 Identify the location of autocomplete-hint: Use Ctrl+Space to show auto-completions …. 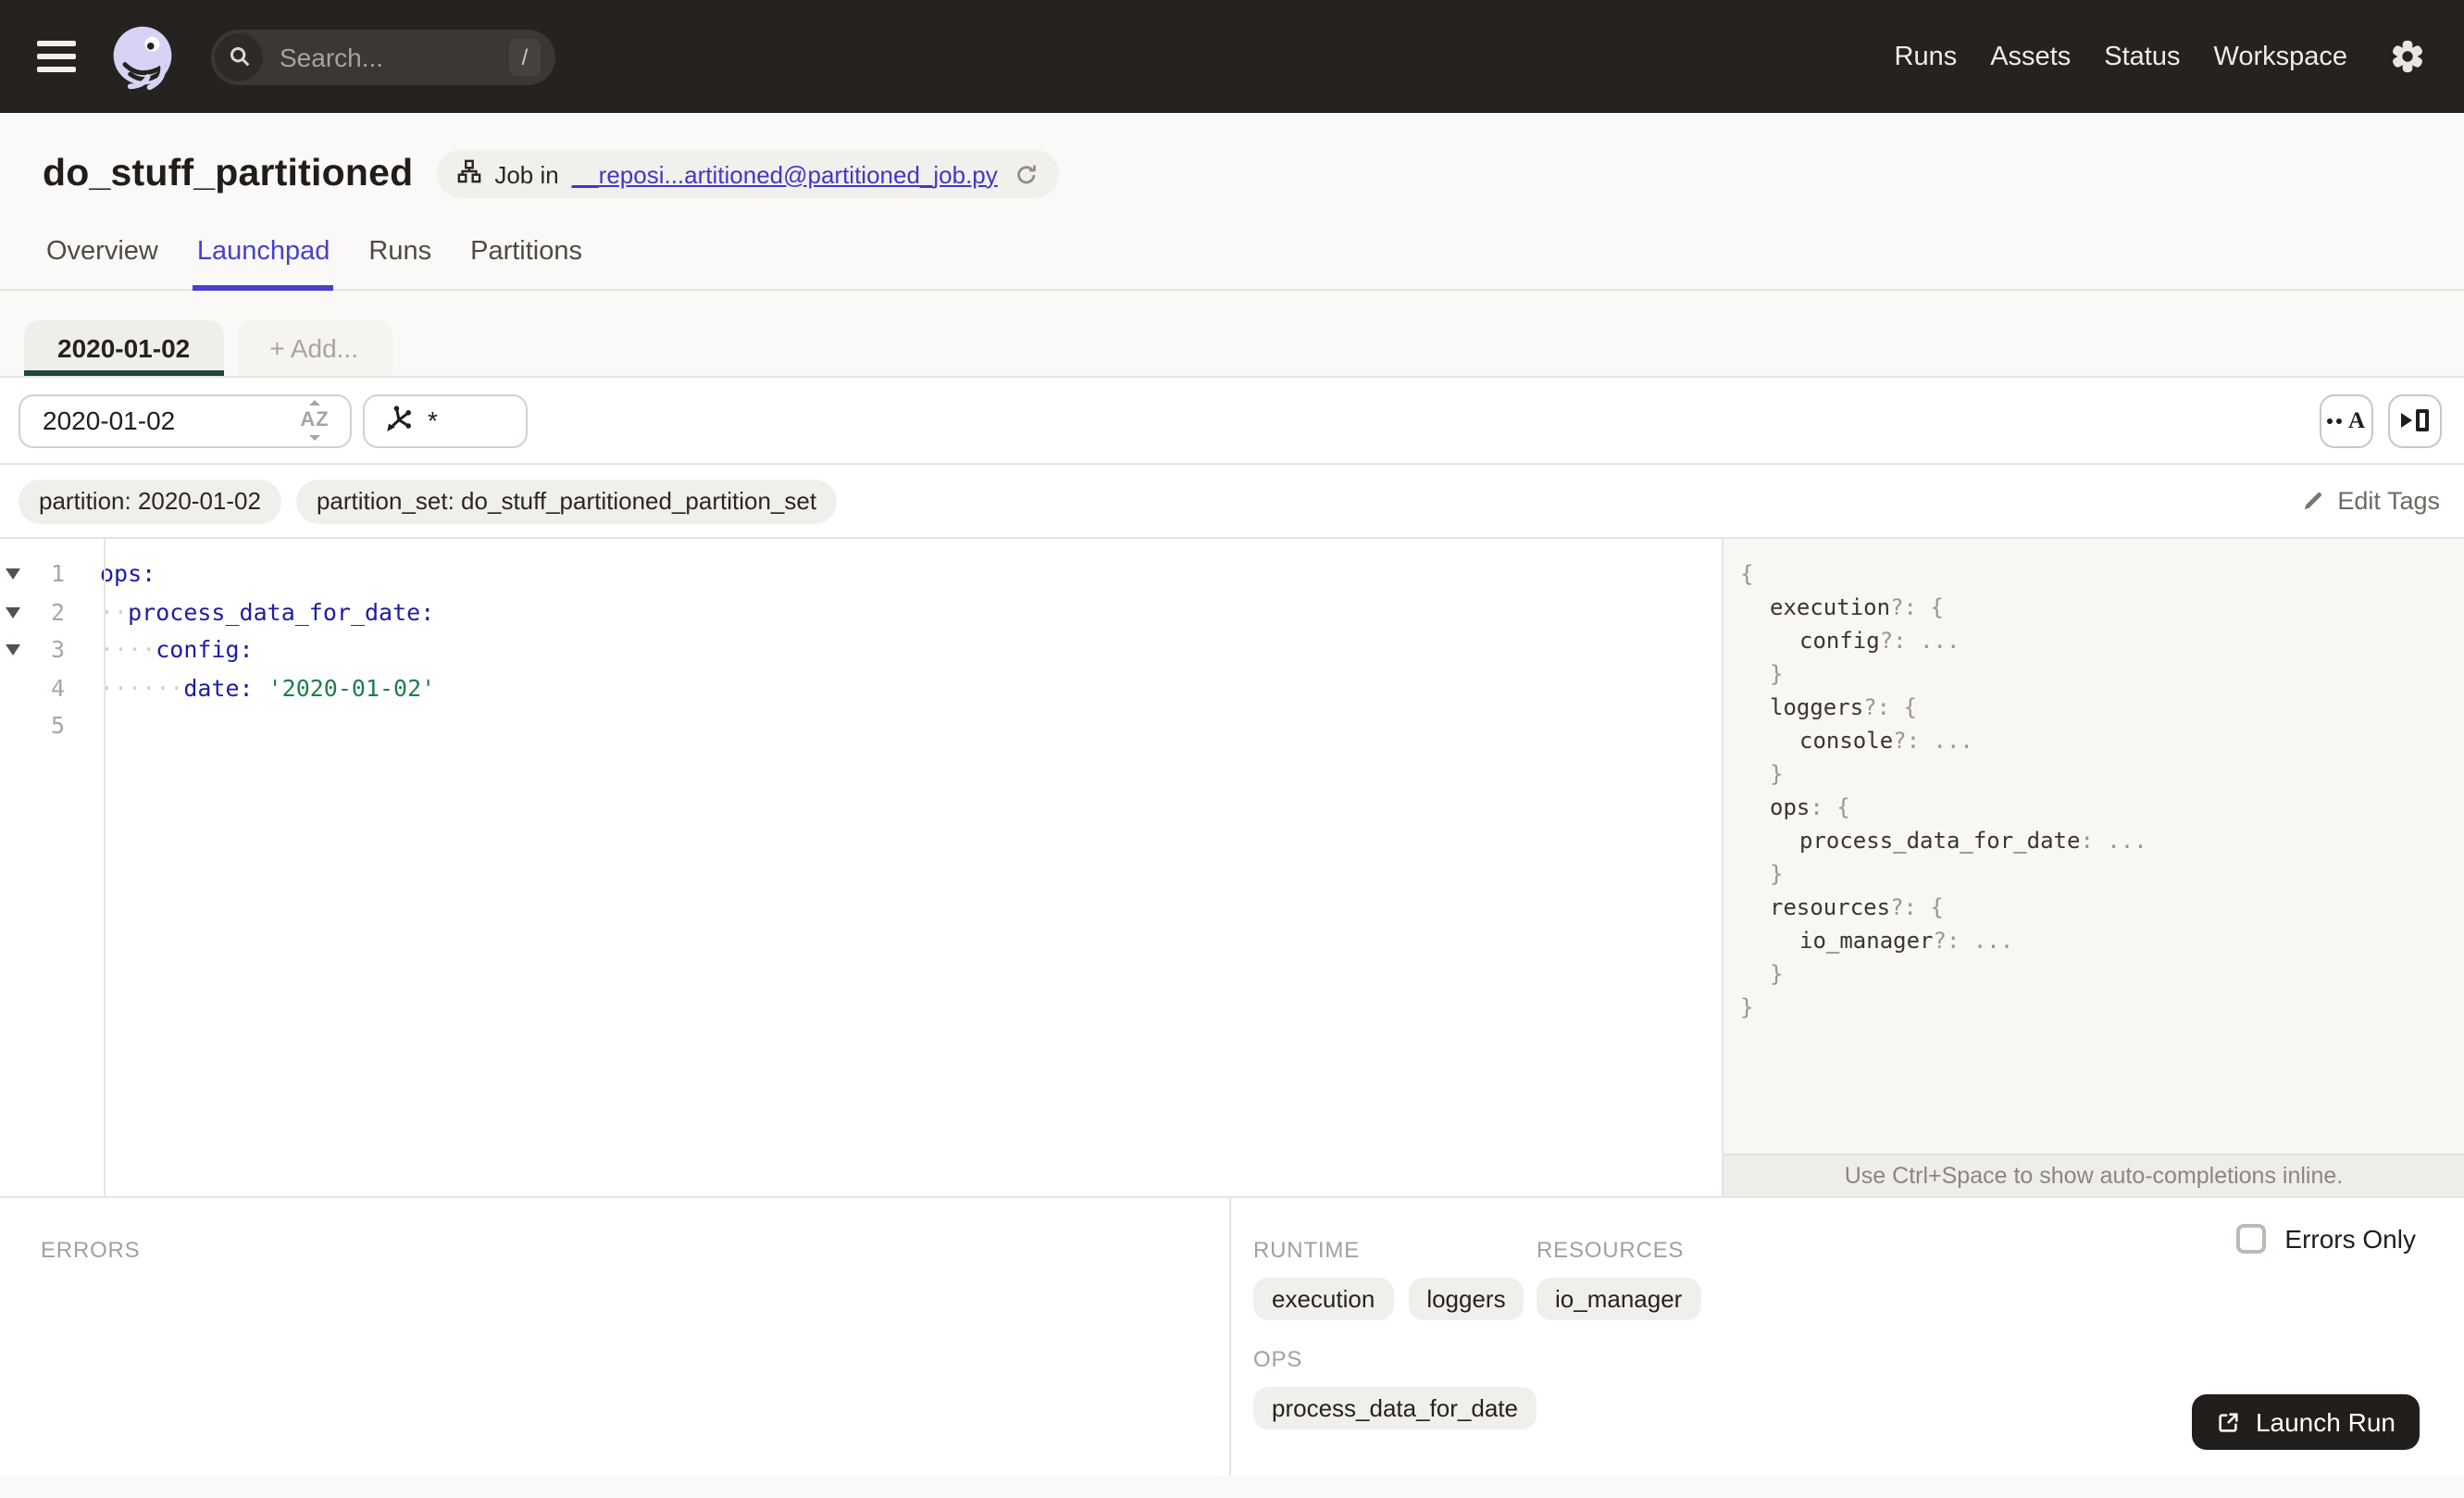
(2094, 1175).